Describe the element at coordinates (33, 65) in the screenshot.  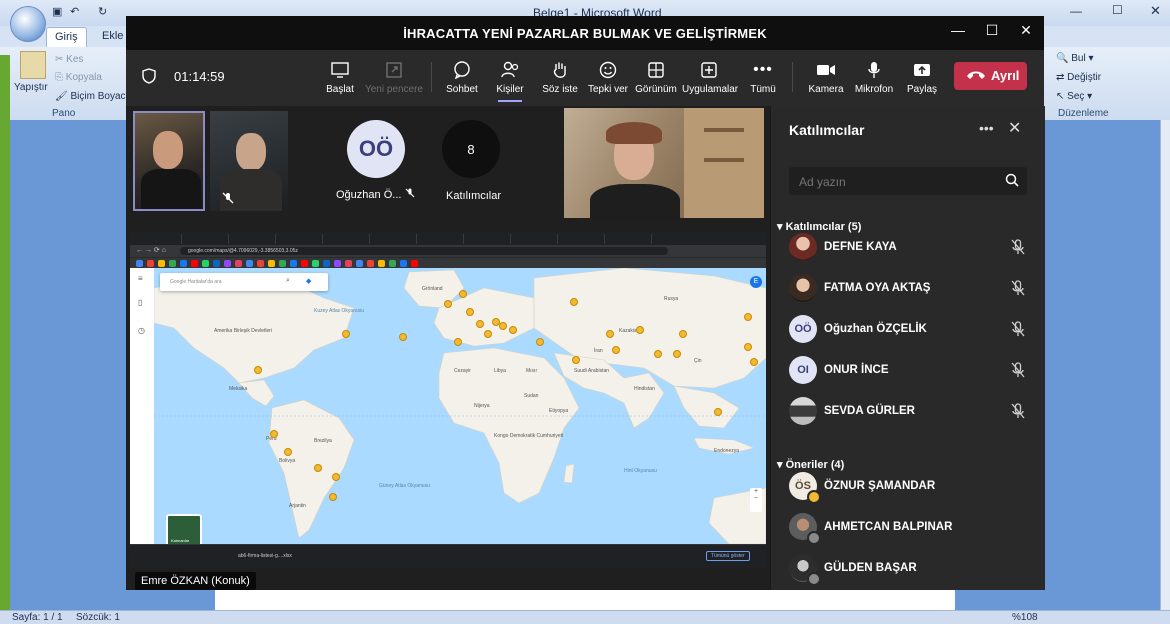
I see `paste-icon` at that location.